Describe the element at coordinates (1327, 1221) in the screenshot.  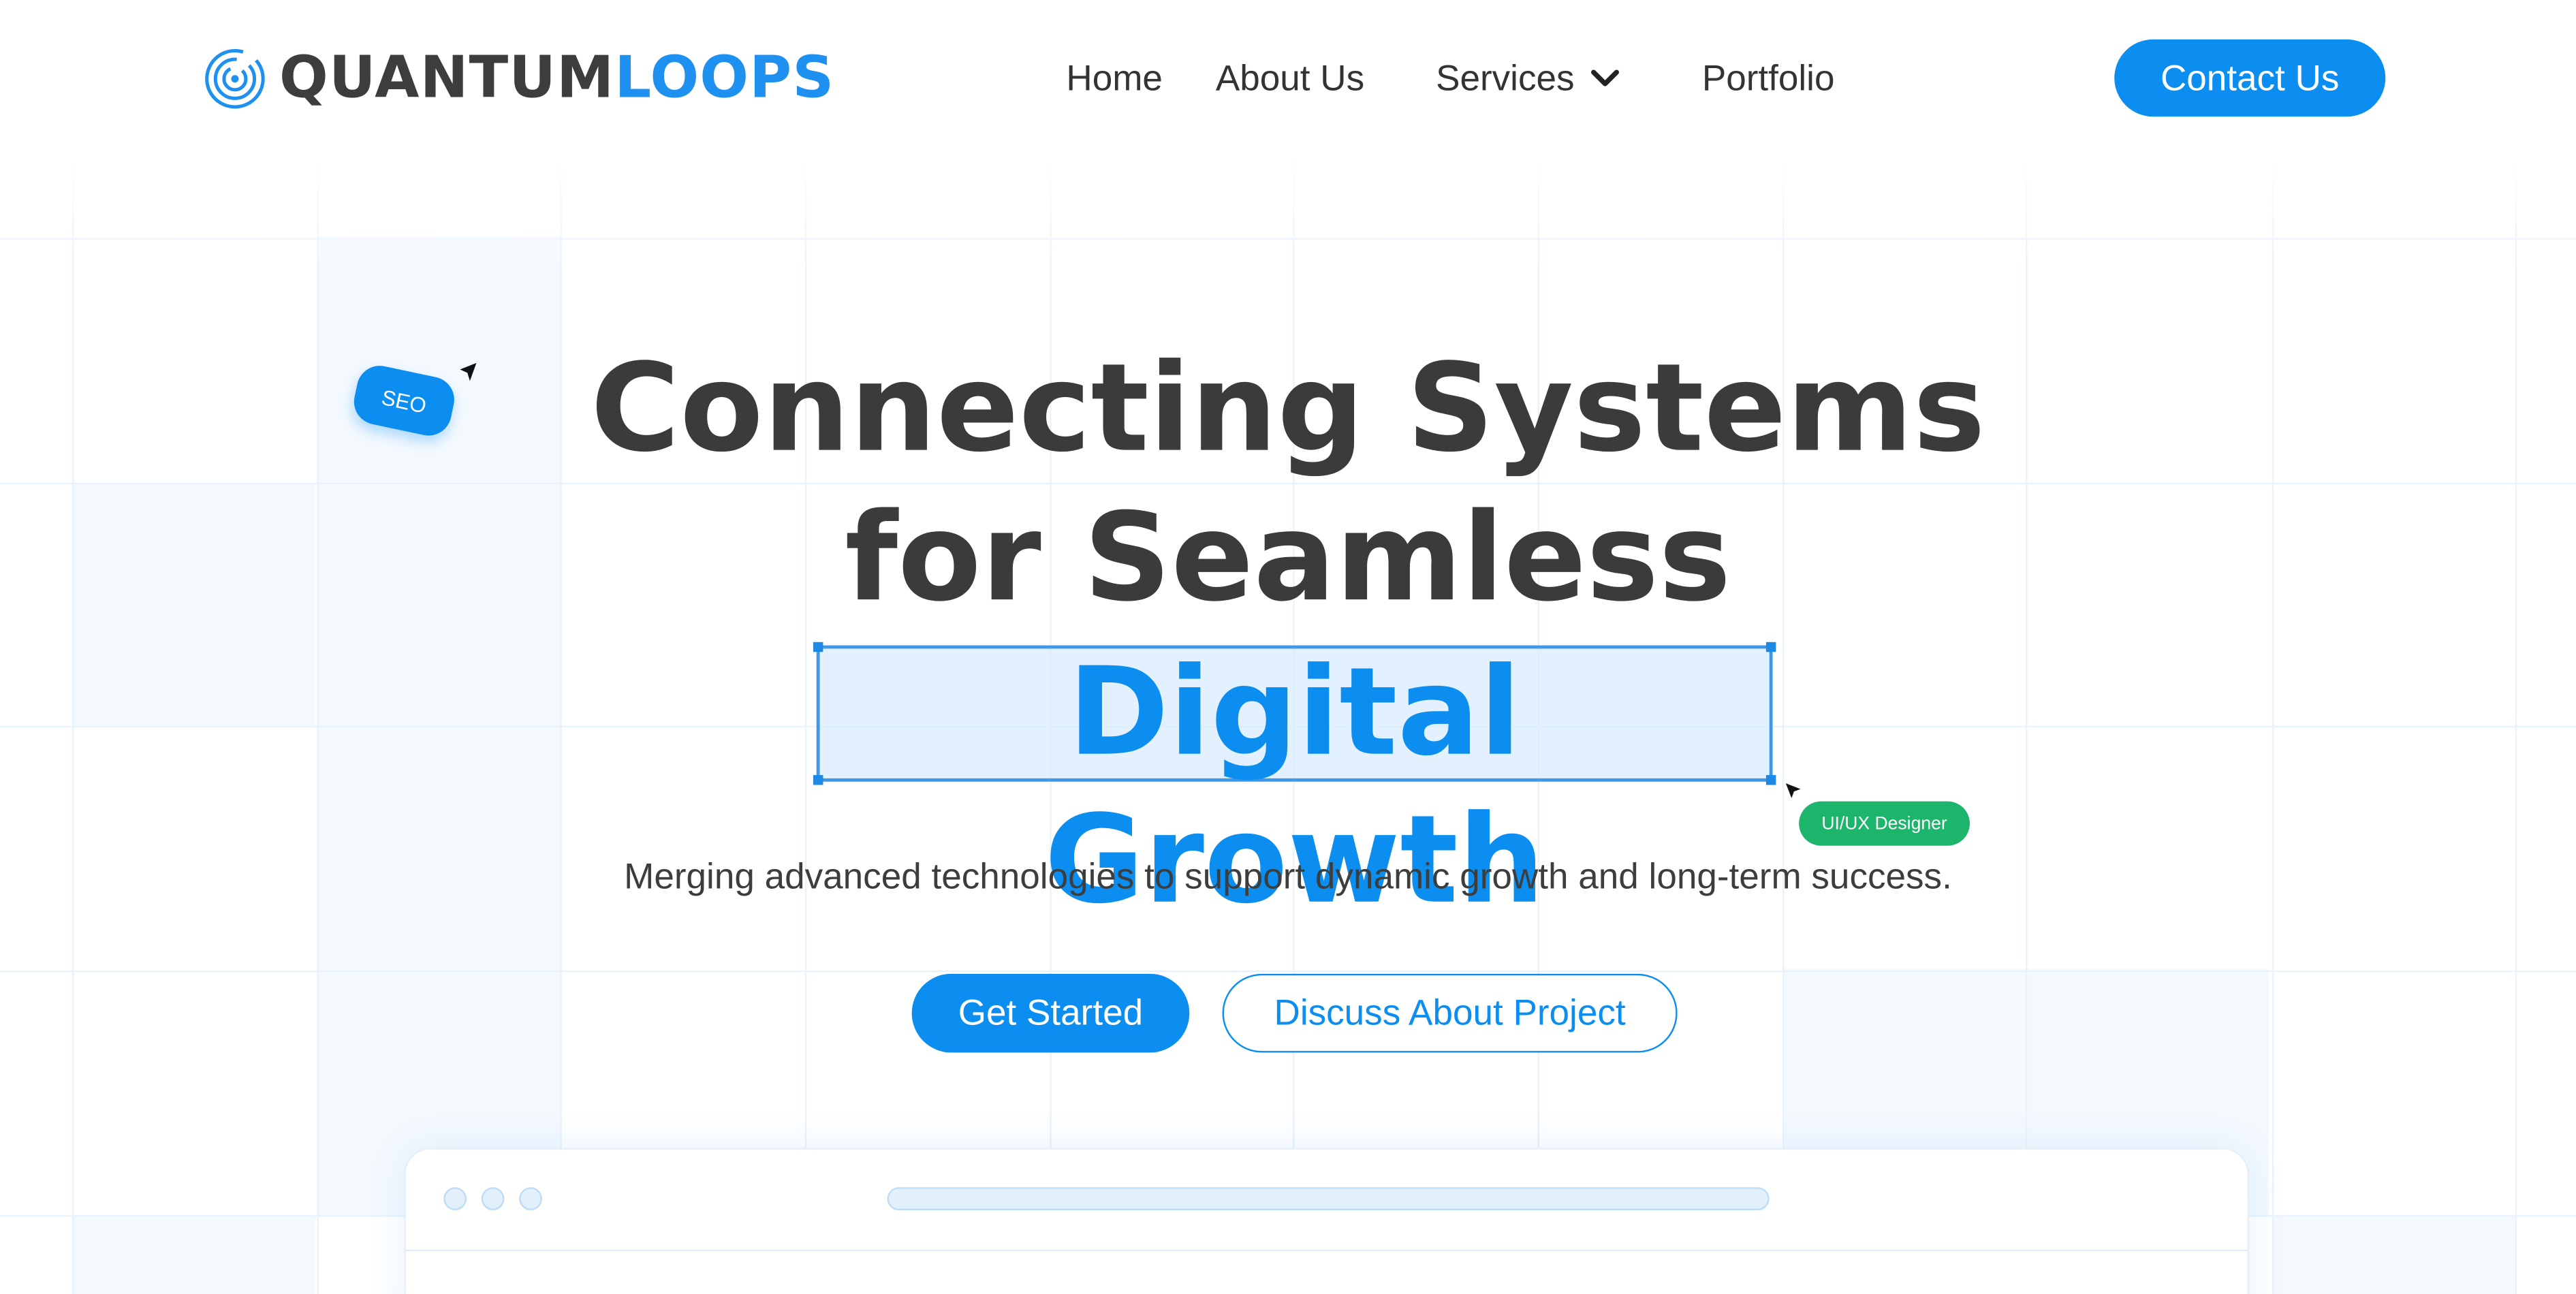
I see `browser-mockup` at that location.